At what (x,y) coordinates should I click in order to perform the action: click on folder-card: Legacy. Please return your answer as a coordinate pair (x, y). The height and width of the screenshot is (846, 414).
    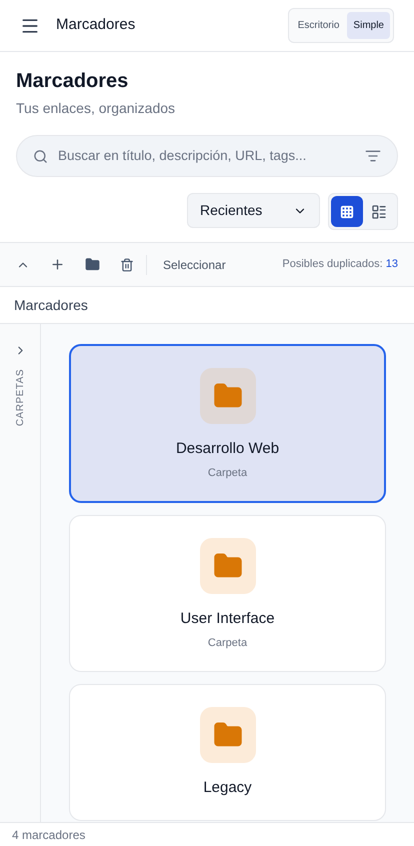
    Looking at the image, I should click on (227, 752).